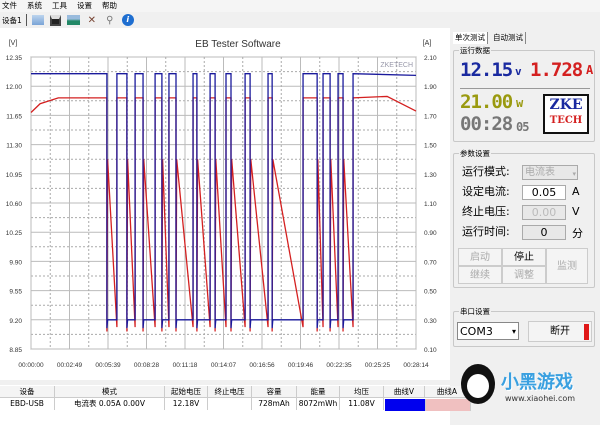 This screenshot has height=425, width=600. Describe the element at coordinates (556, 70) in the screenshot. I see `current-readout: 1.728` at that location.